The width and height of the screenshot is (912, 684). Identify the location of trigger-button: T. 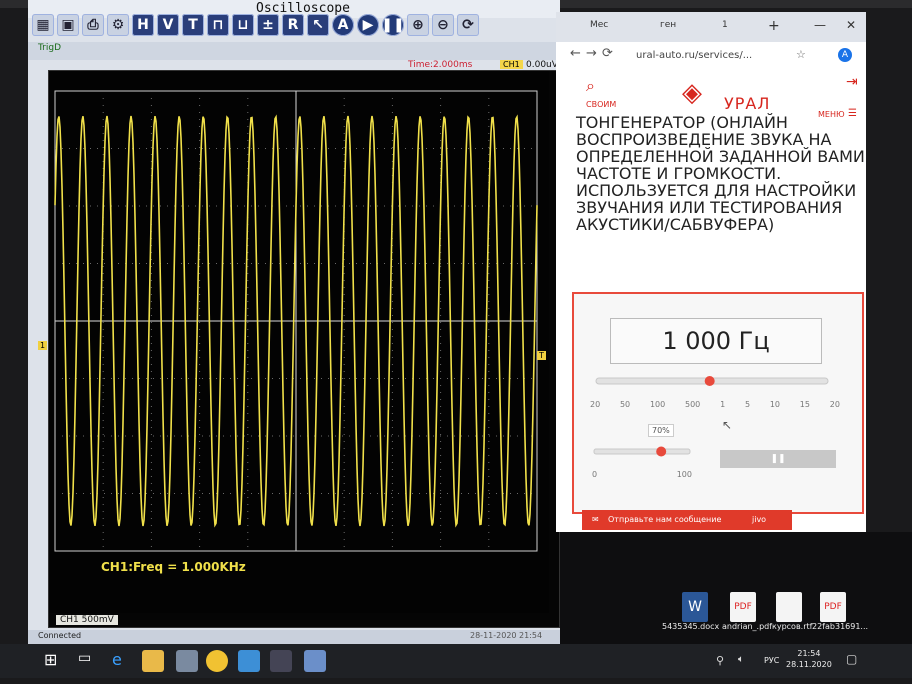
(193, 25).